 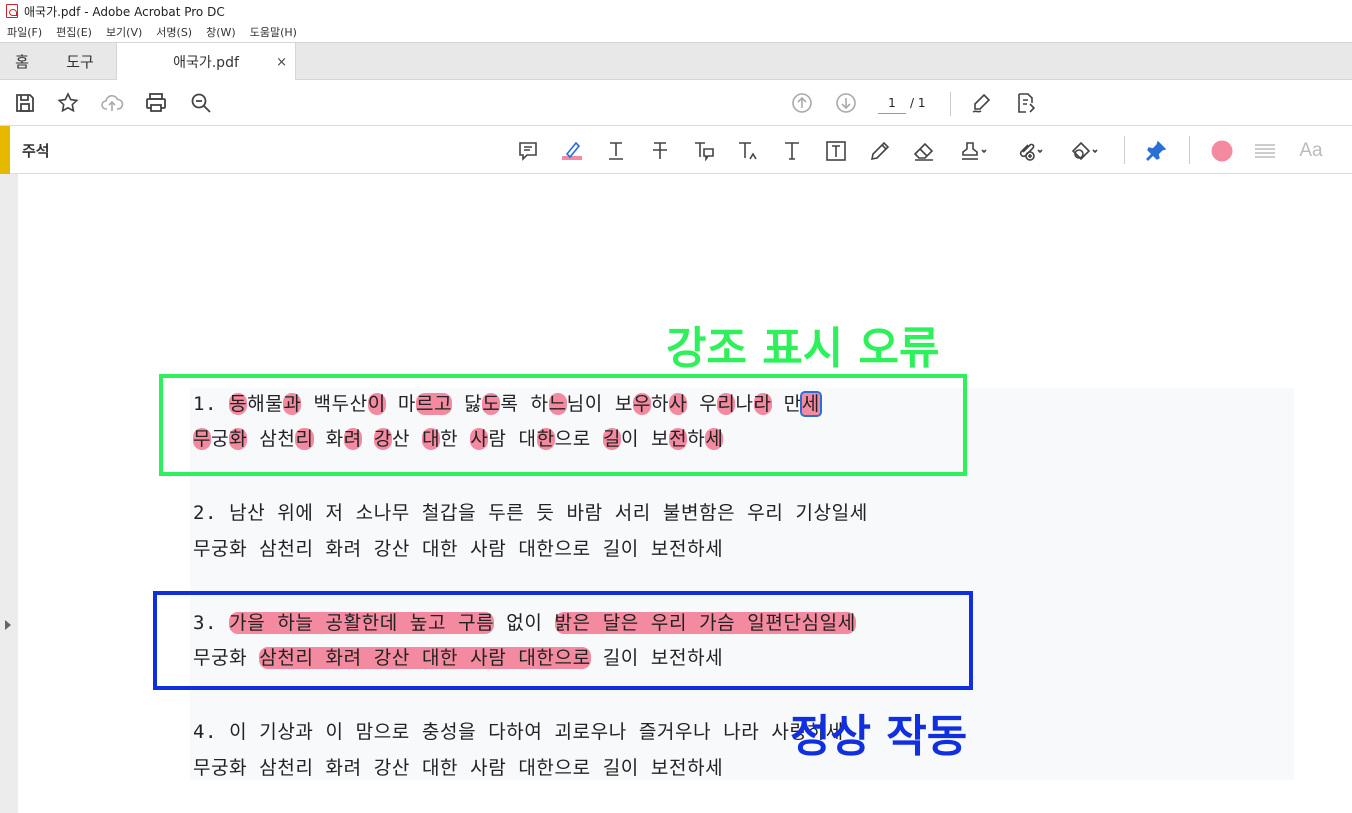 What do you see at coordinates (982, 103) in the screenshot?
I see `fill-sign-icon` at bounding box center [982, 103].